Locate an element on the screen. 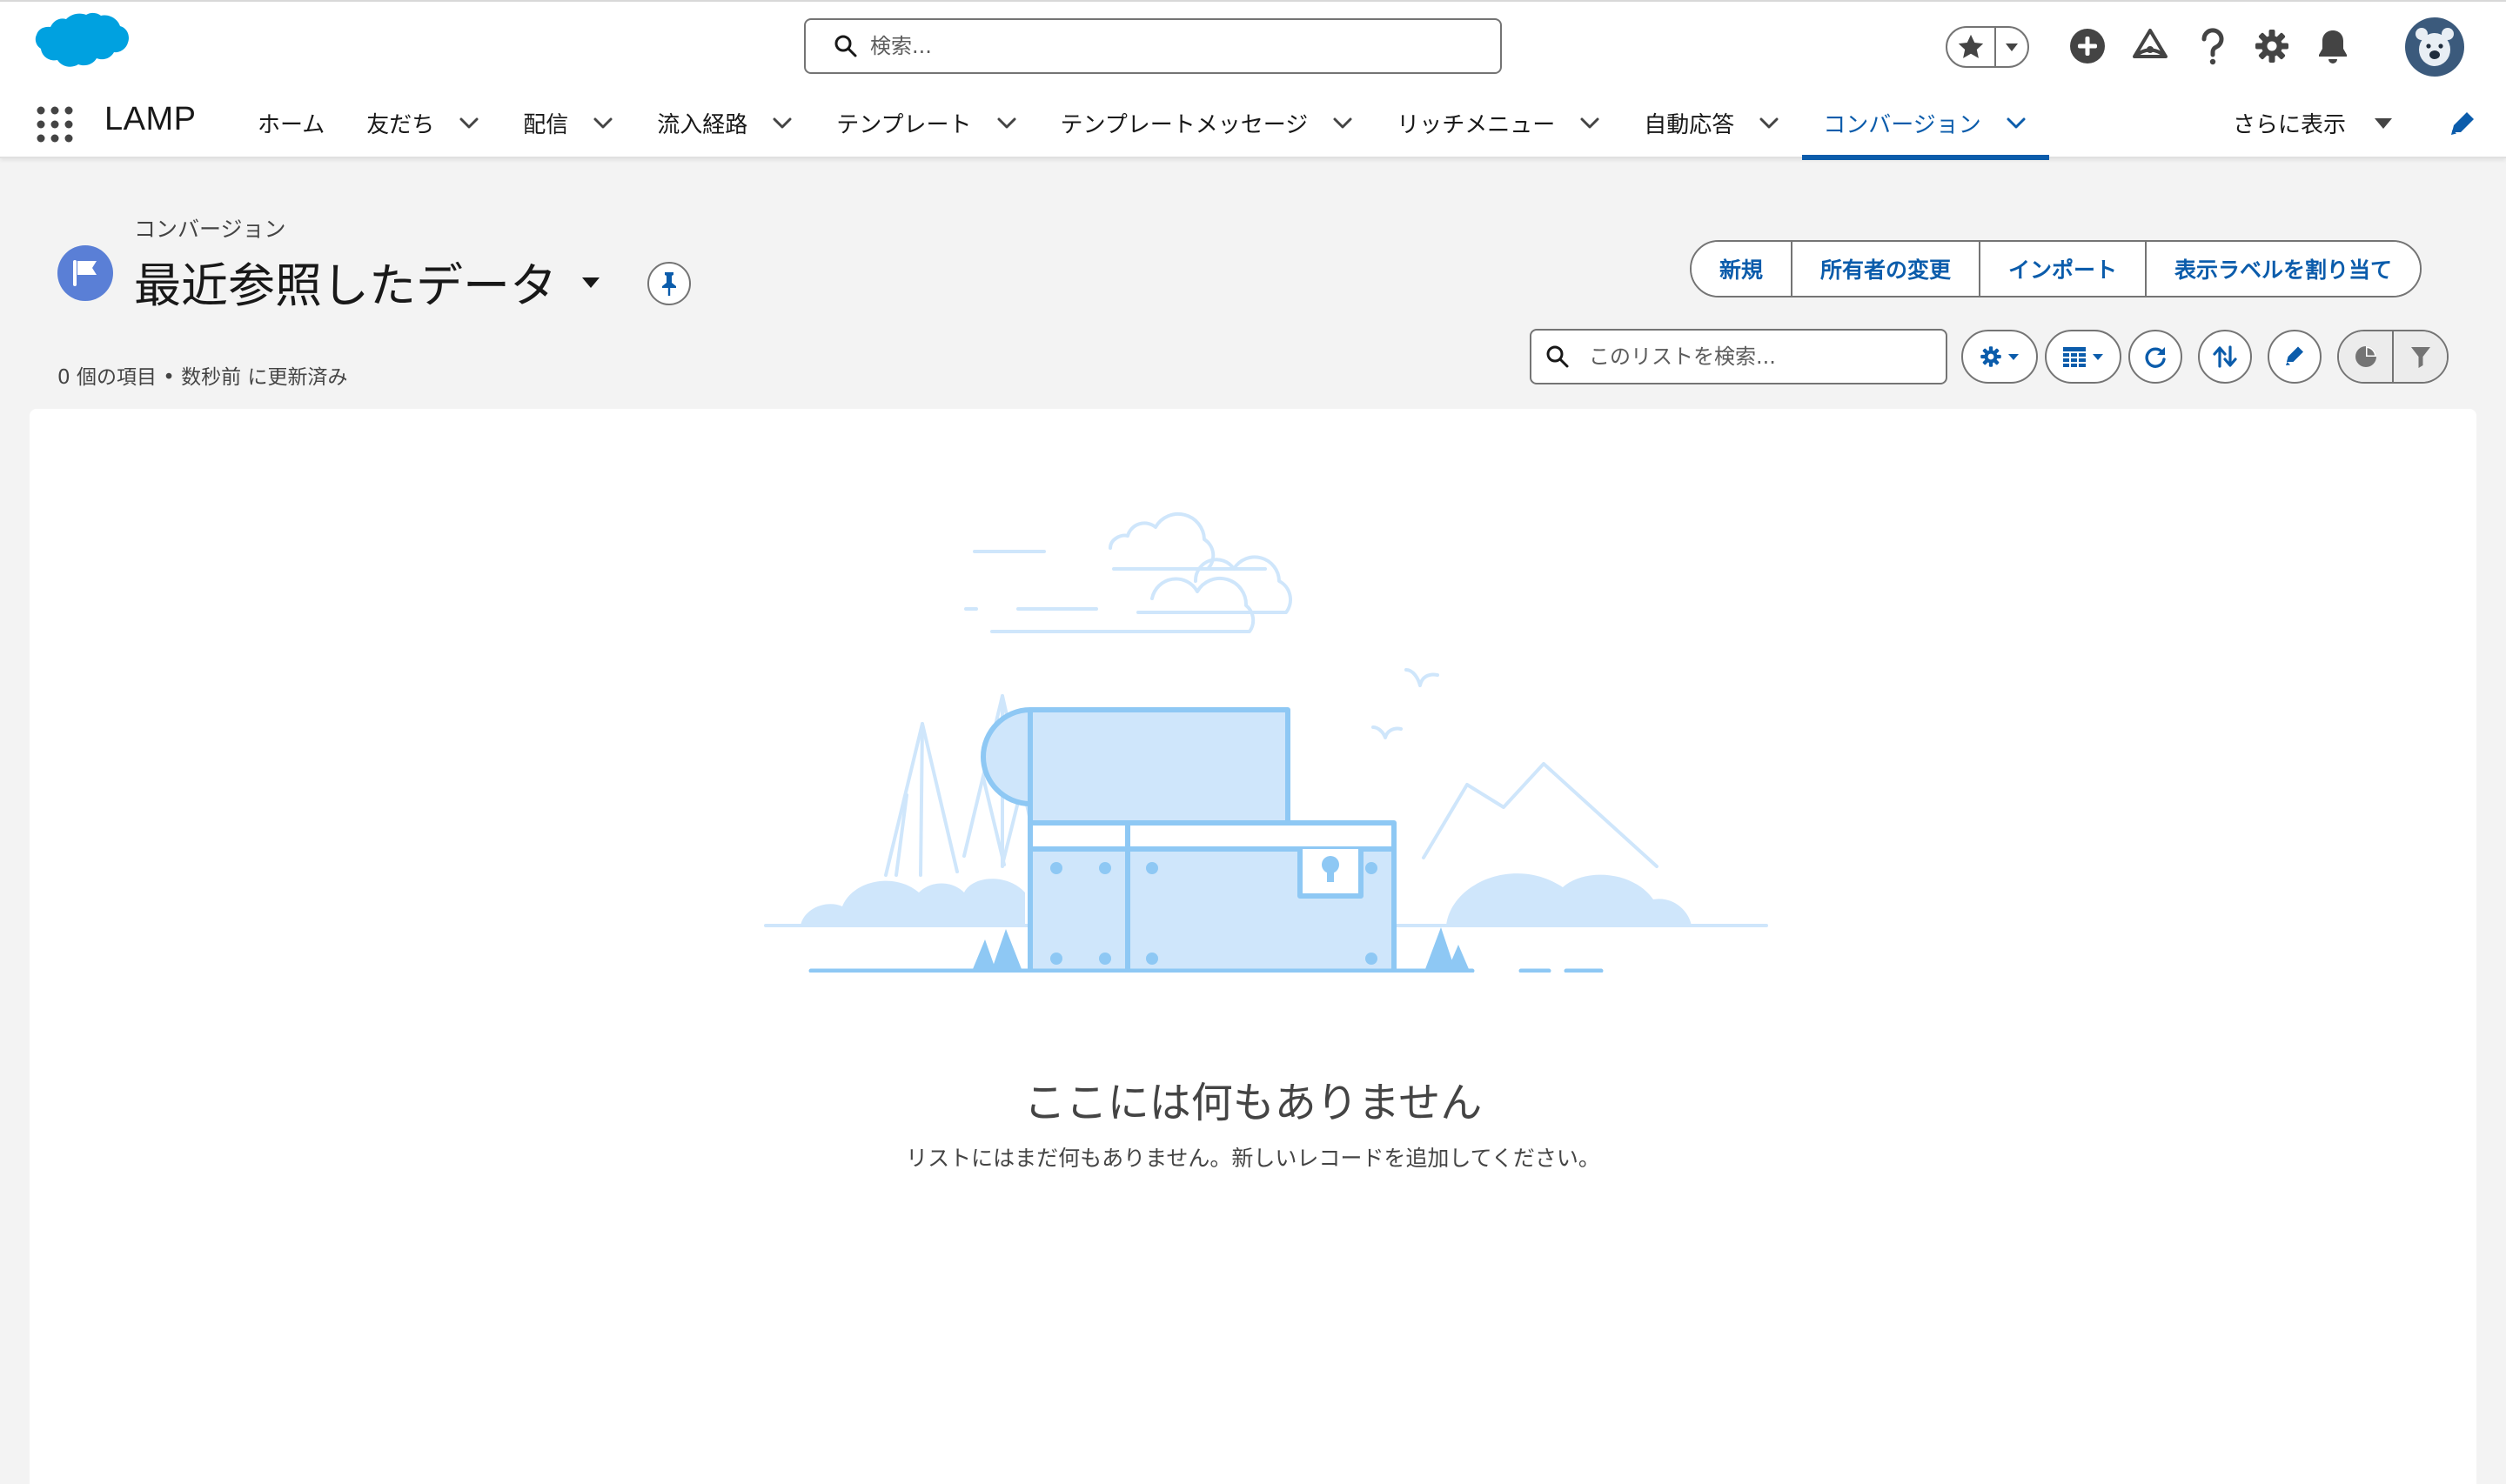 The width and height of the screenshot is (2506, 1484). conversion-object-icon is located at coordinates (85, 273).